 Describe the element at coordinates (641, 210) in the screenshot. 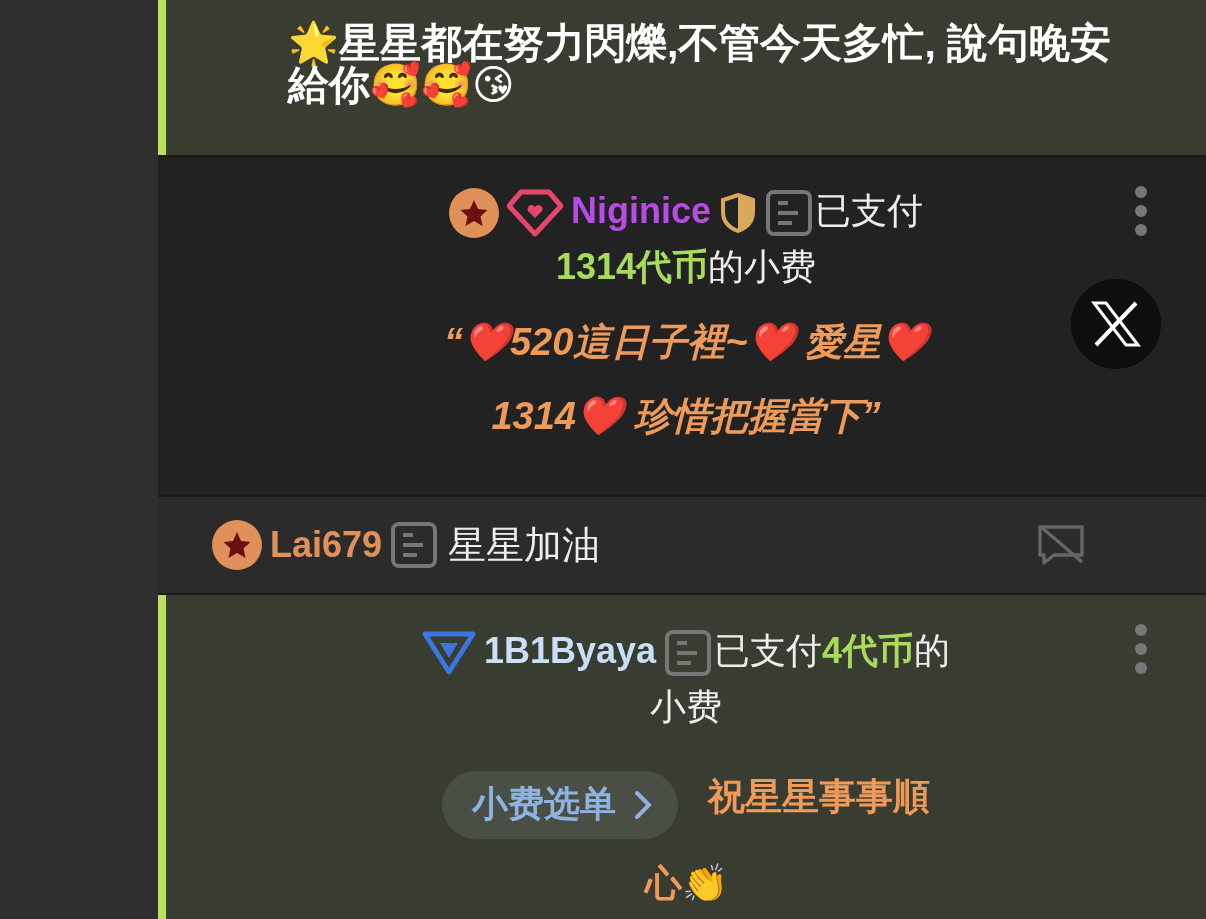

I see `user-name: Niginice` at that location.